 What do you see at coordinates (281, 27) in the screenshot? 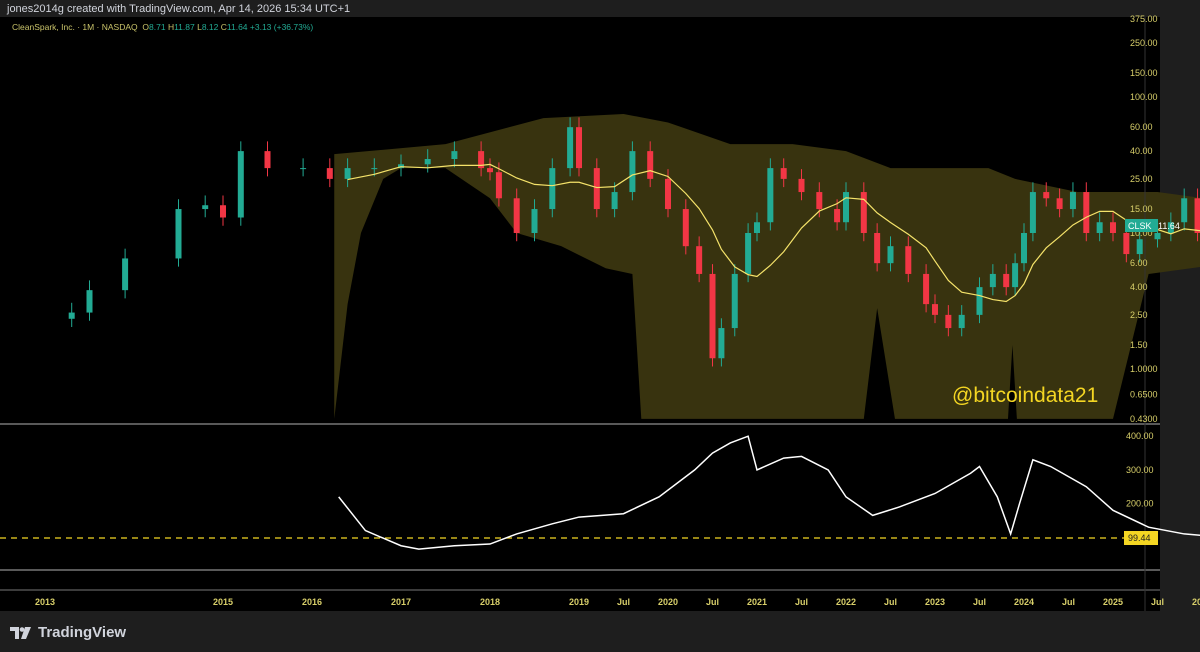
I see `change-value: +3.13 (+36.73%)` at bounding box center [281, 27].